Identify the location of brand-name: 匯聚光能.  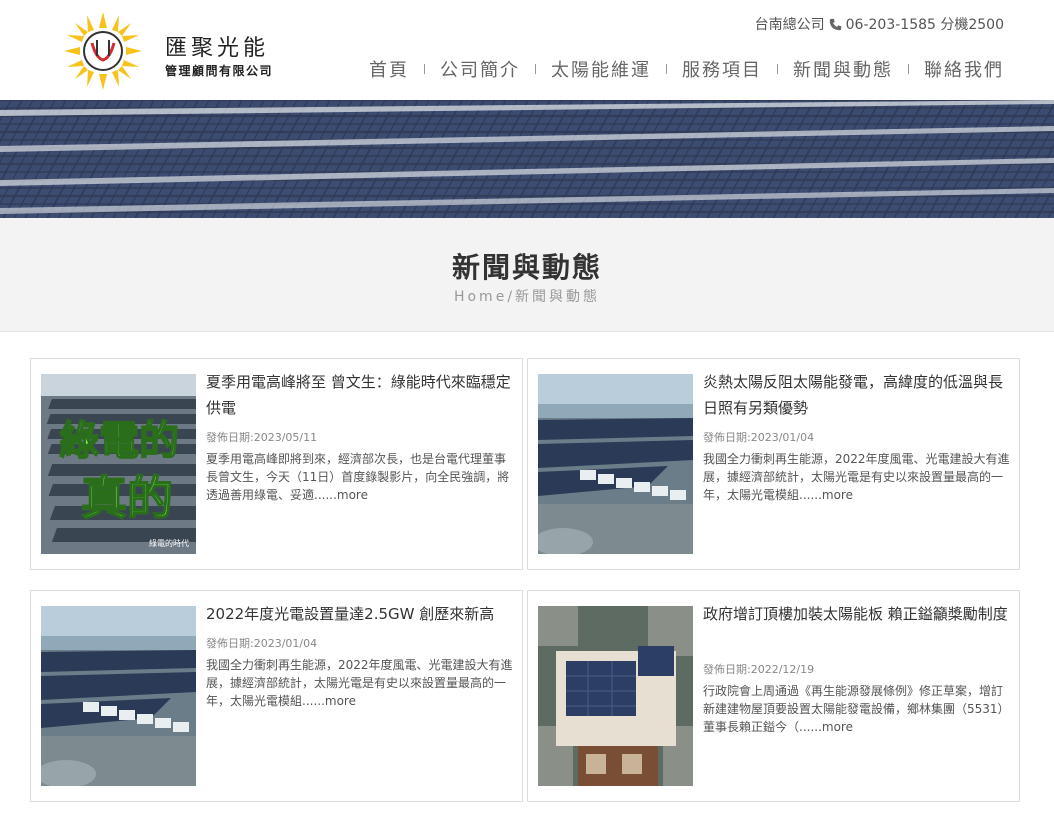
(217, 48).